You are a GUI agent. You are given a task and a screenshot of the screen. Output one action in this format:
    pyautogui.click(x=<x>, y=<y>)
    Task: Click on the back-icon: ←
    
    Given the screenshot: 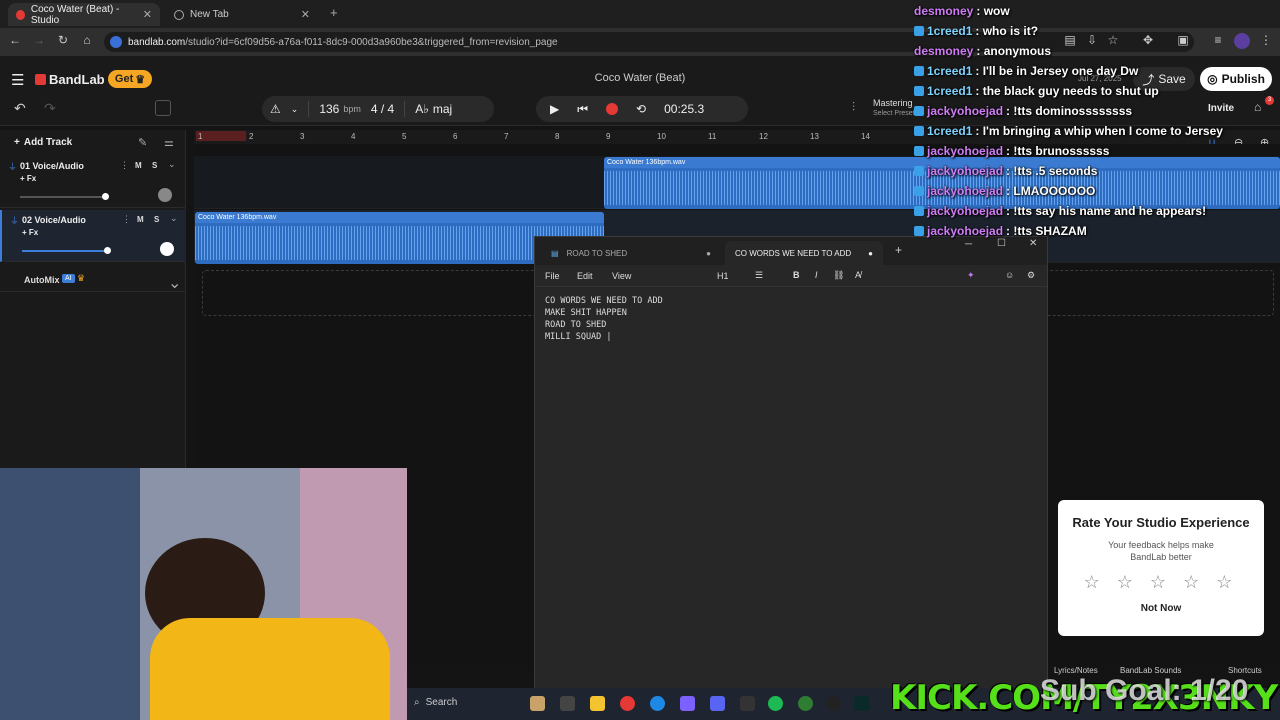 What is the action you would take?
    pyautogui.click(x=15, y=40)
    